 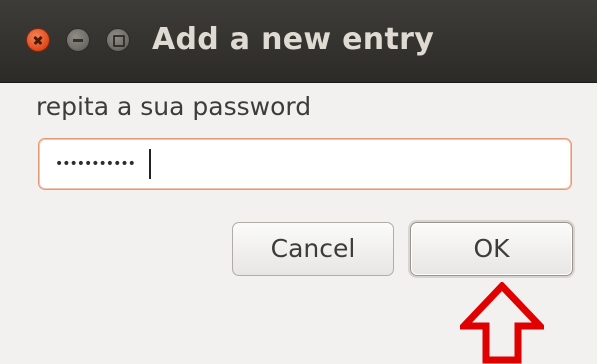 I want to click on minimize-icon, so click(x=78, y=40).